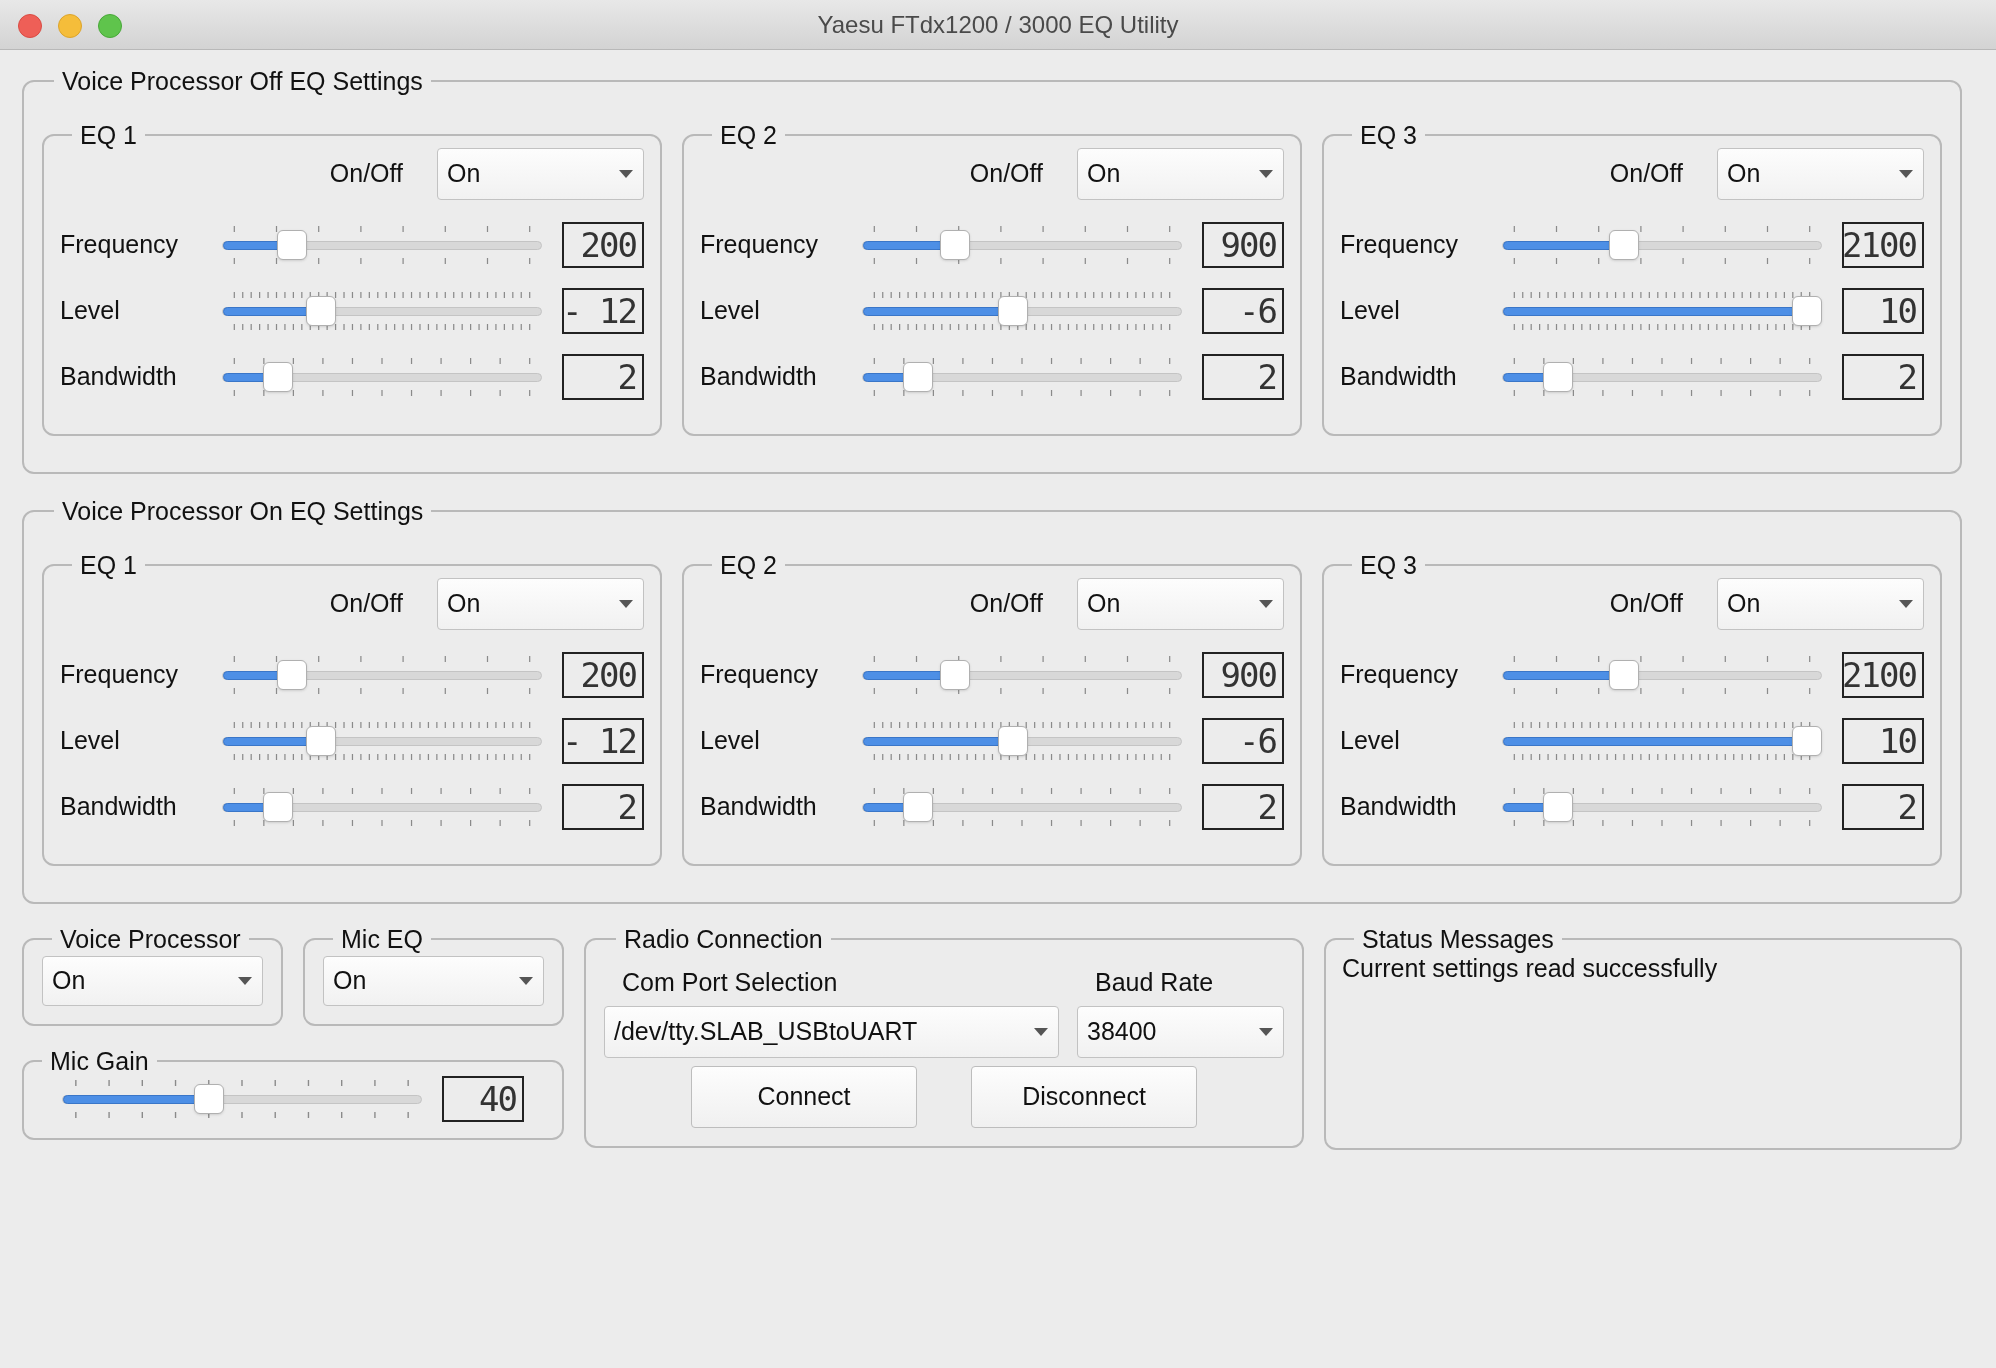  What do you see at coordinates (831, 1031) in the screenshot?
I see `dropdown: /dev/tty.SLAB_USBtoUART` at bounding box center [831, 1031].